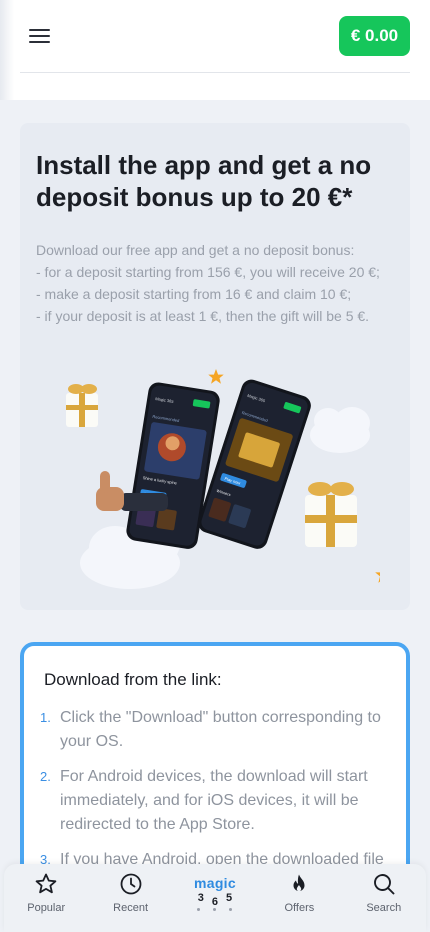 The height and width of the screenshot is (932, 430). What do you see at coordinates (46, 898) in the screenshot?
I see `nav-item-popular: Popular` at bounding box center [46, 898].